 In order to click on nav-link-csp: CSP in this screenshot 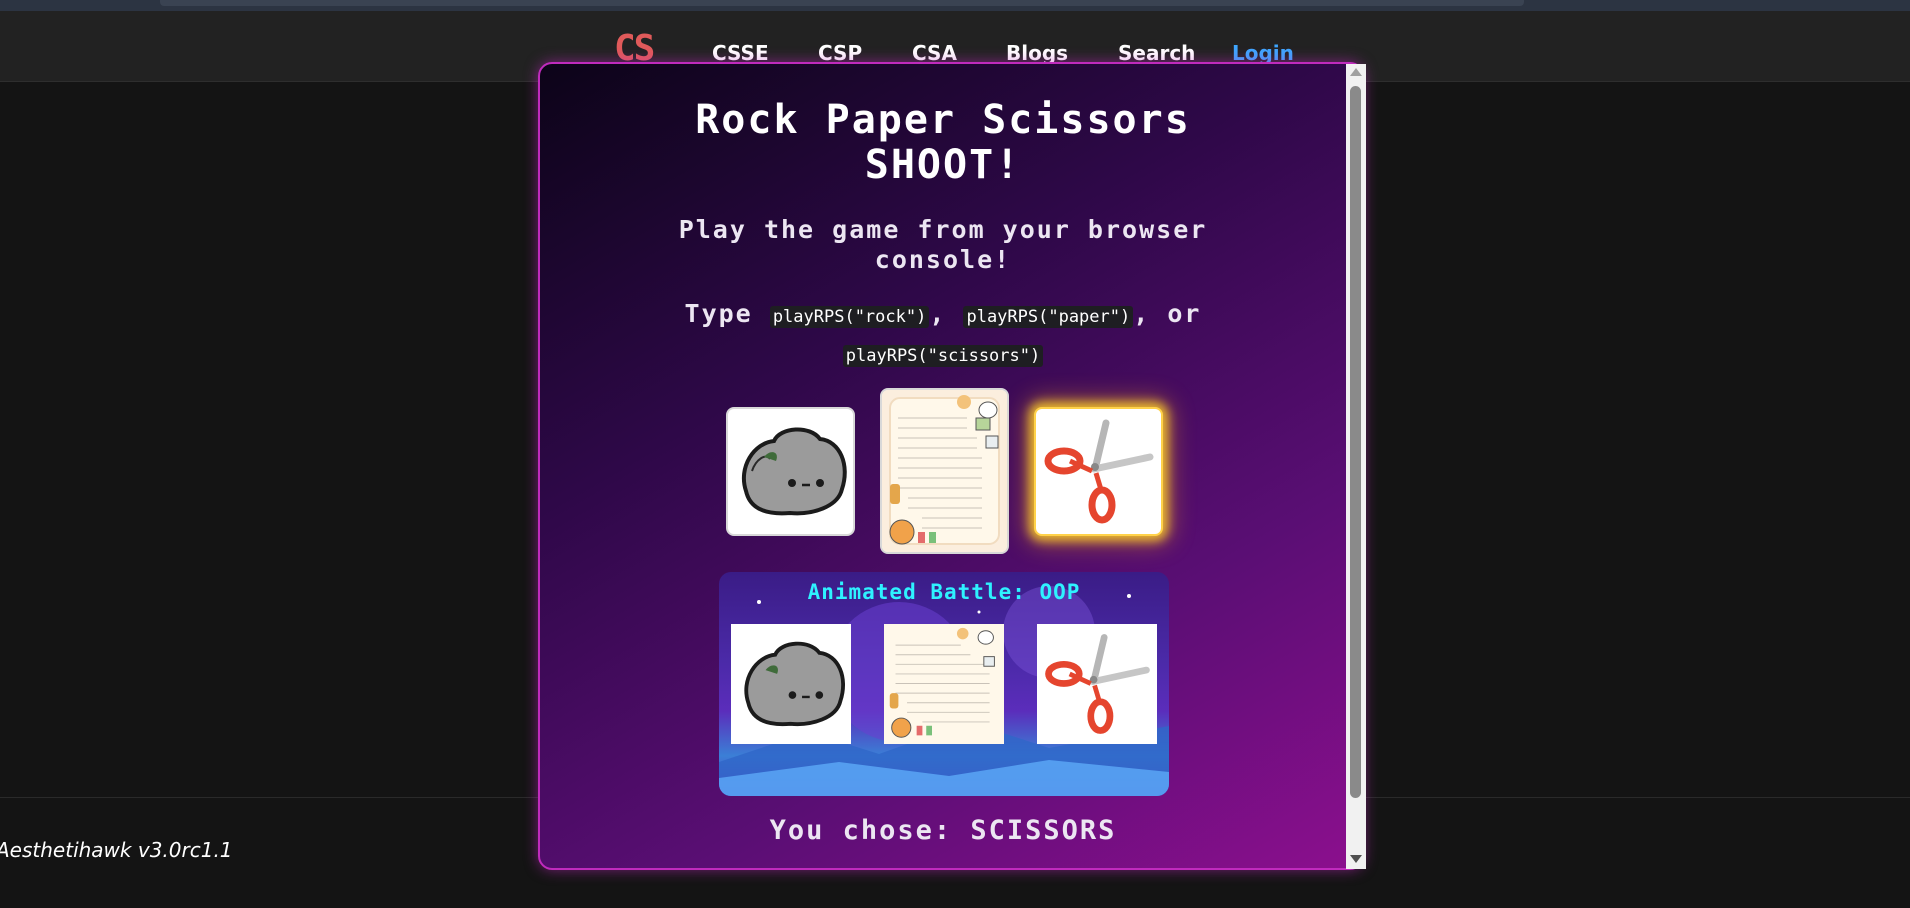, I will do `click(840, 53)`.